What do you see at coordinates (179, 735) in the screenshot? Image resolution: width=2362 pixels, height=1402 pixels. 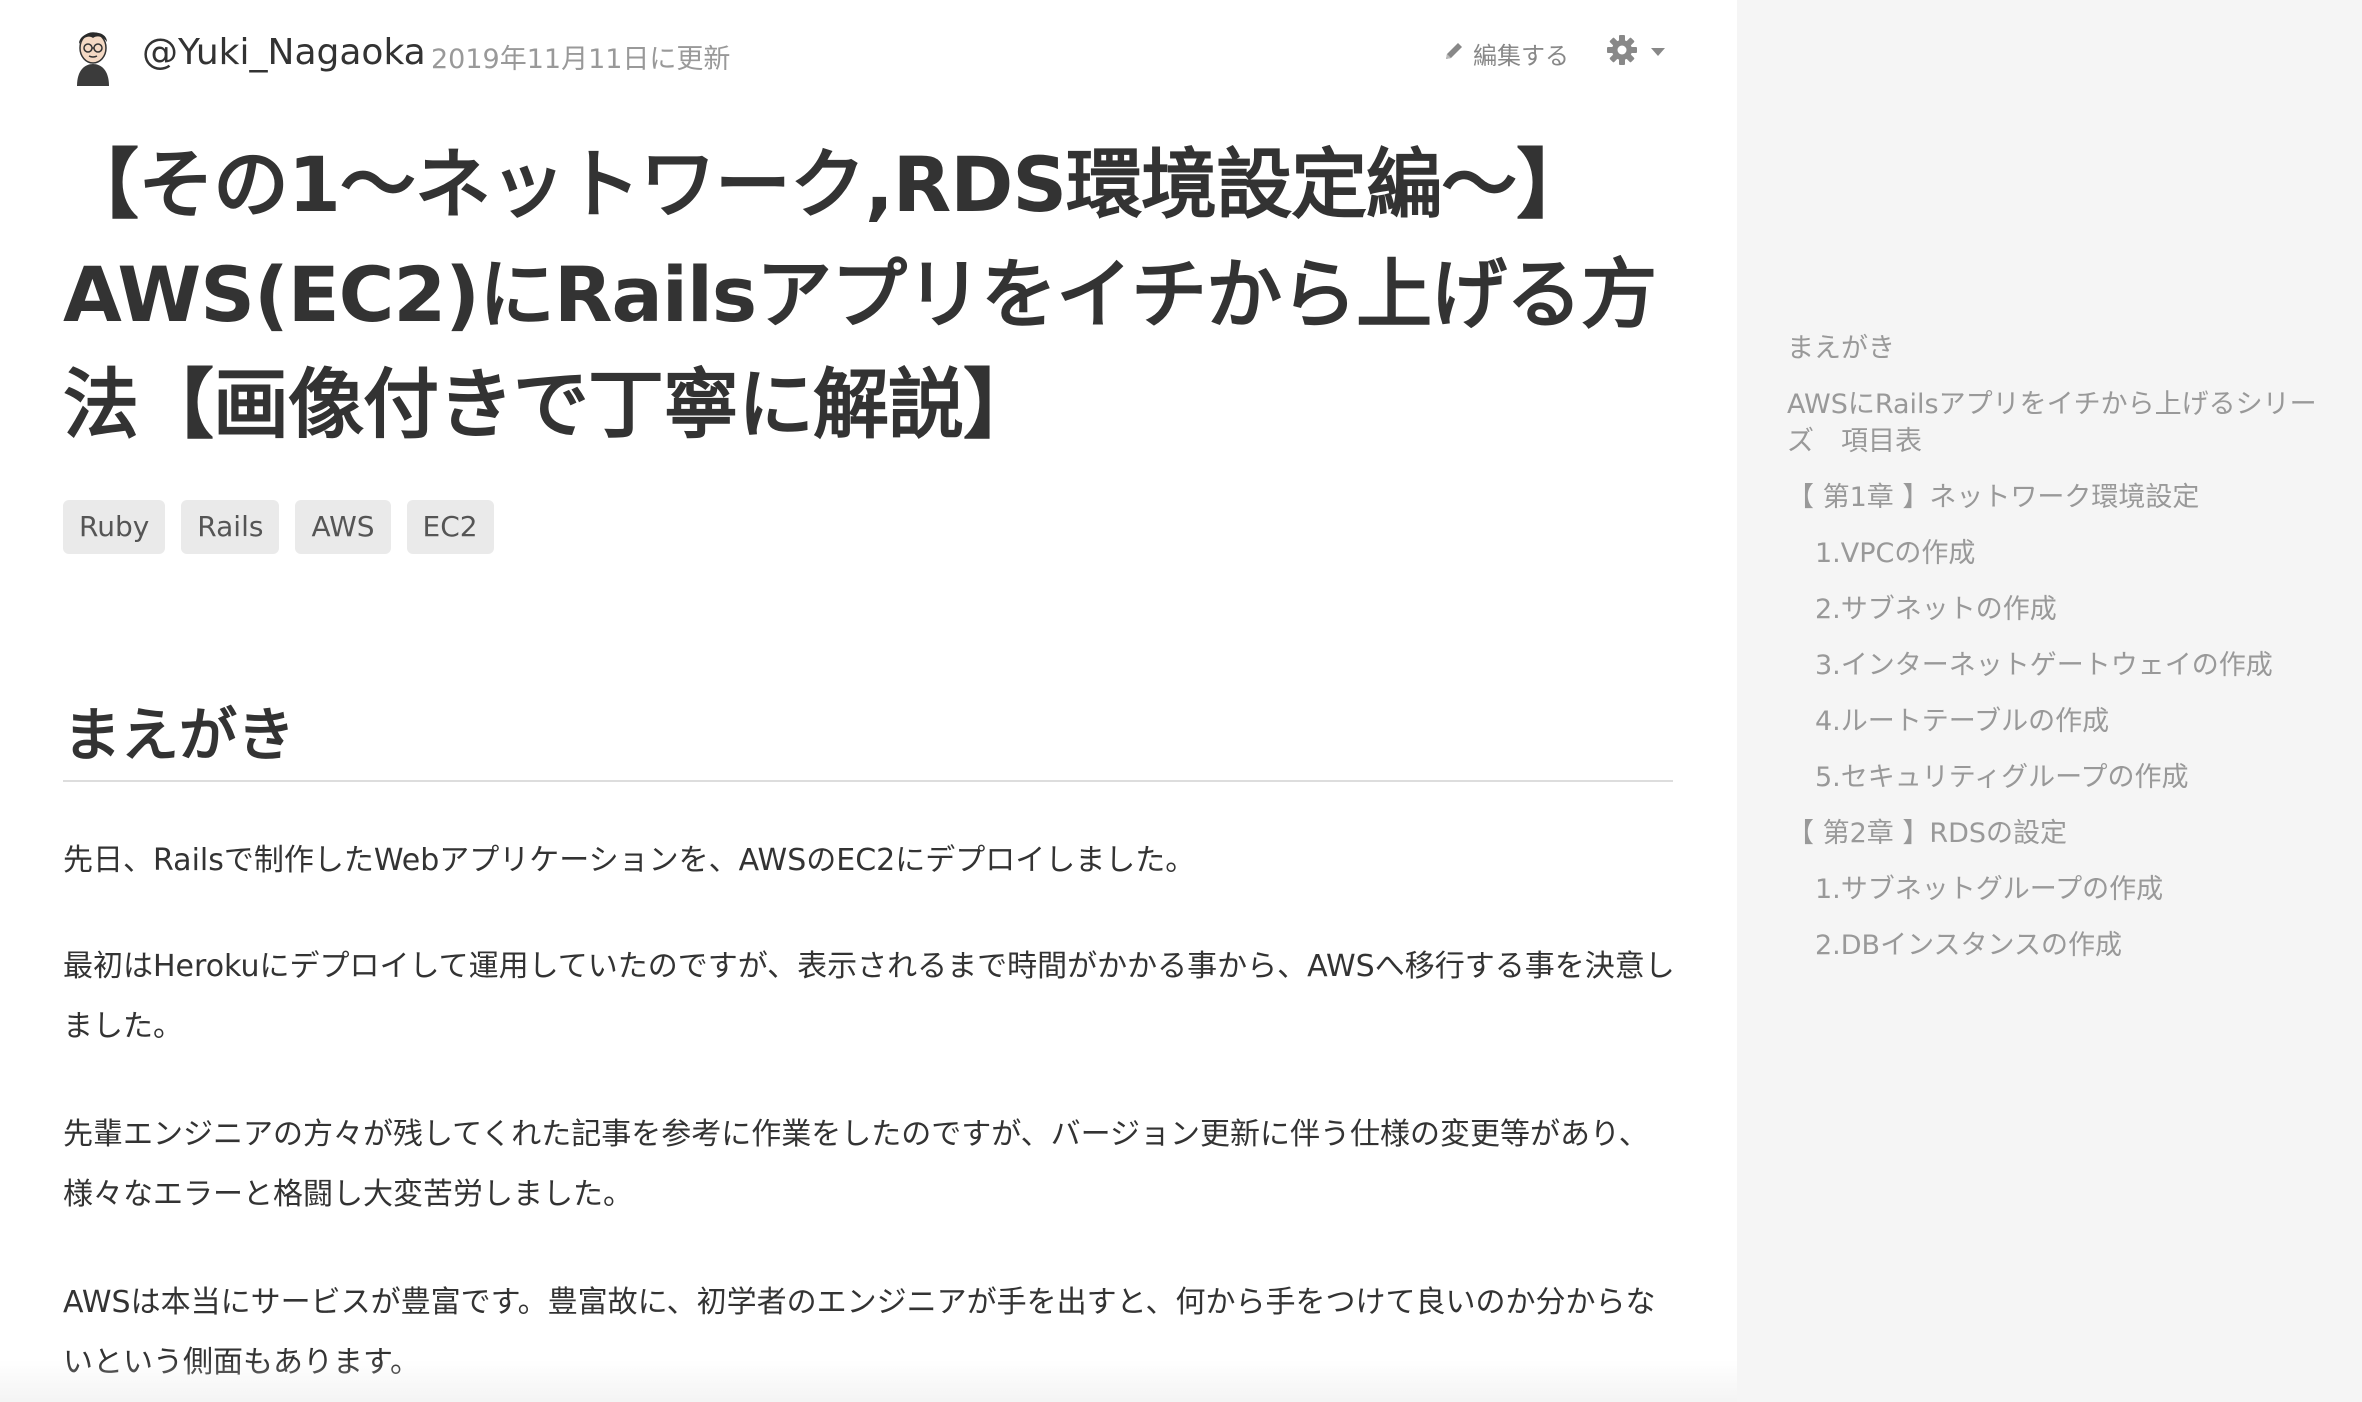 I see `section-heading: まえがき` at bounding box center [179, 735].